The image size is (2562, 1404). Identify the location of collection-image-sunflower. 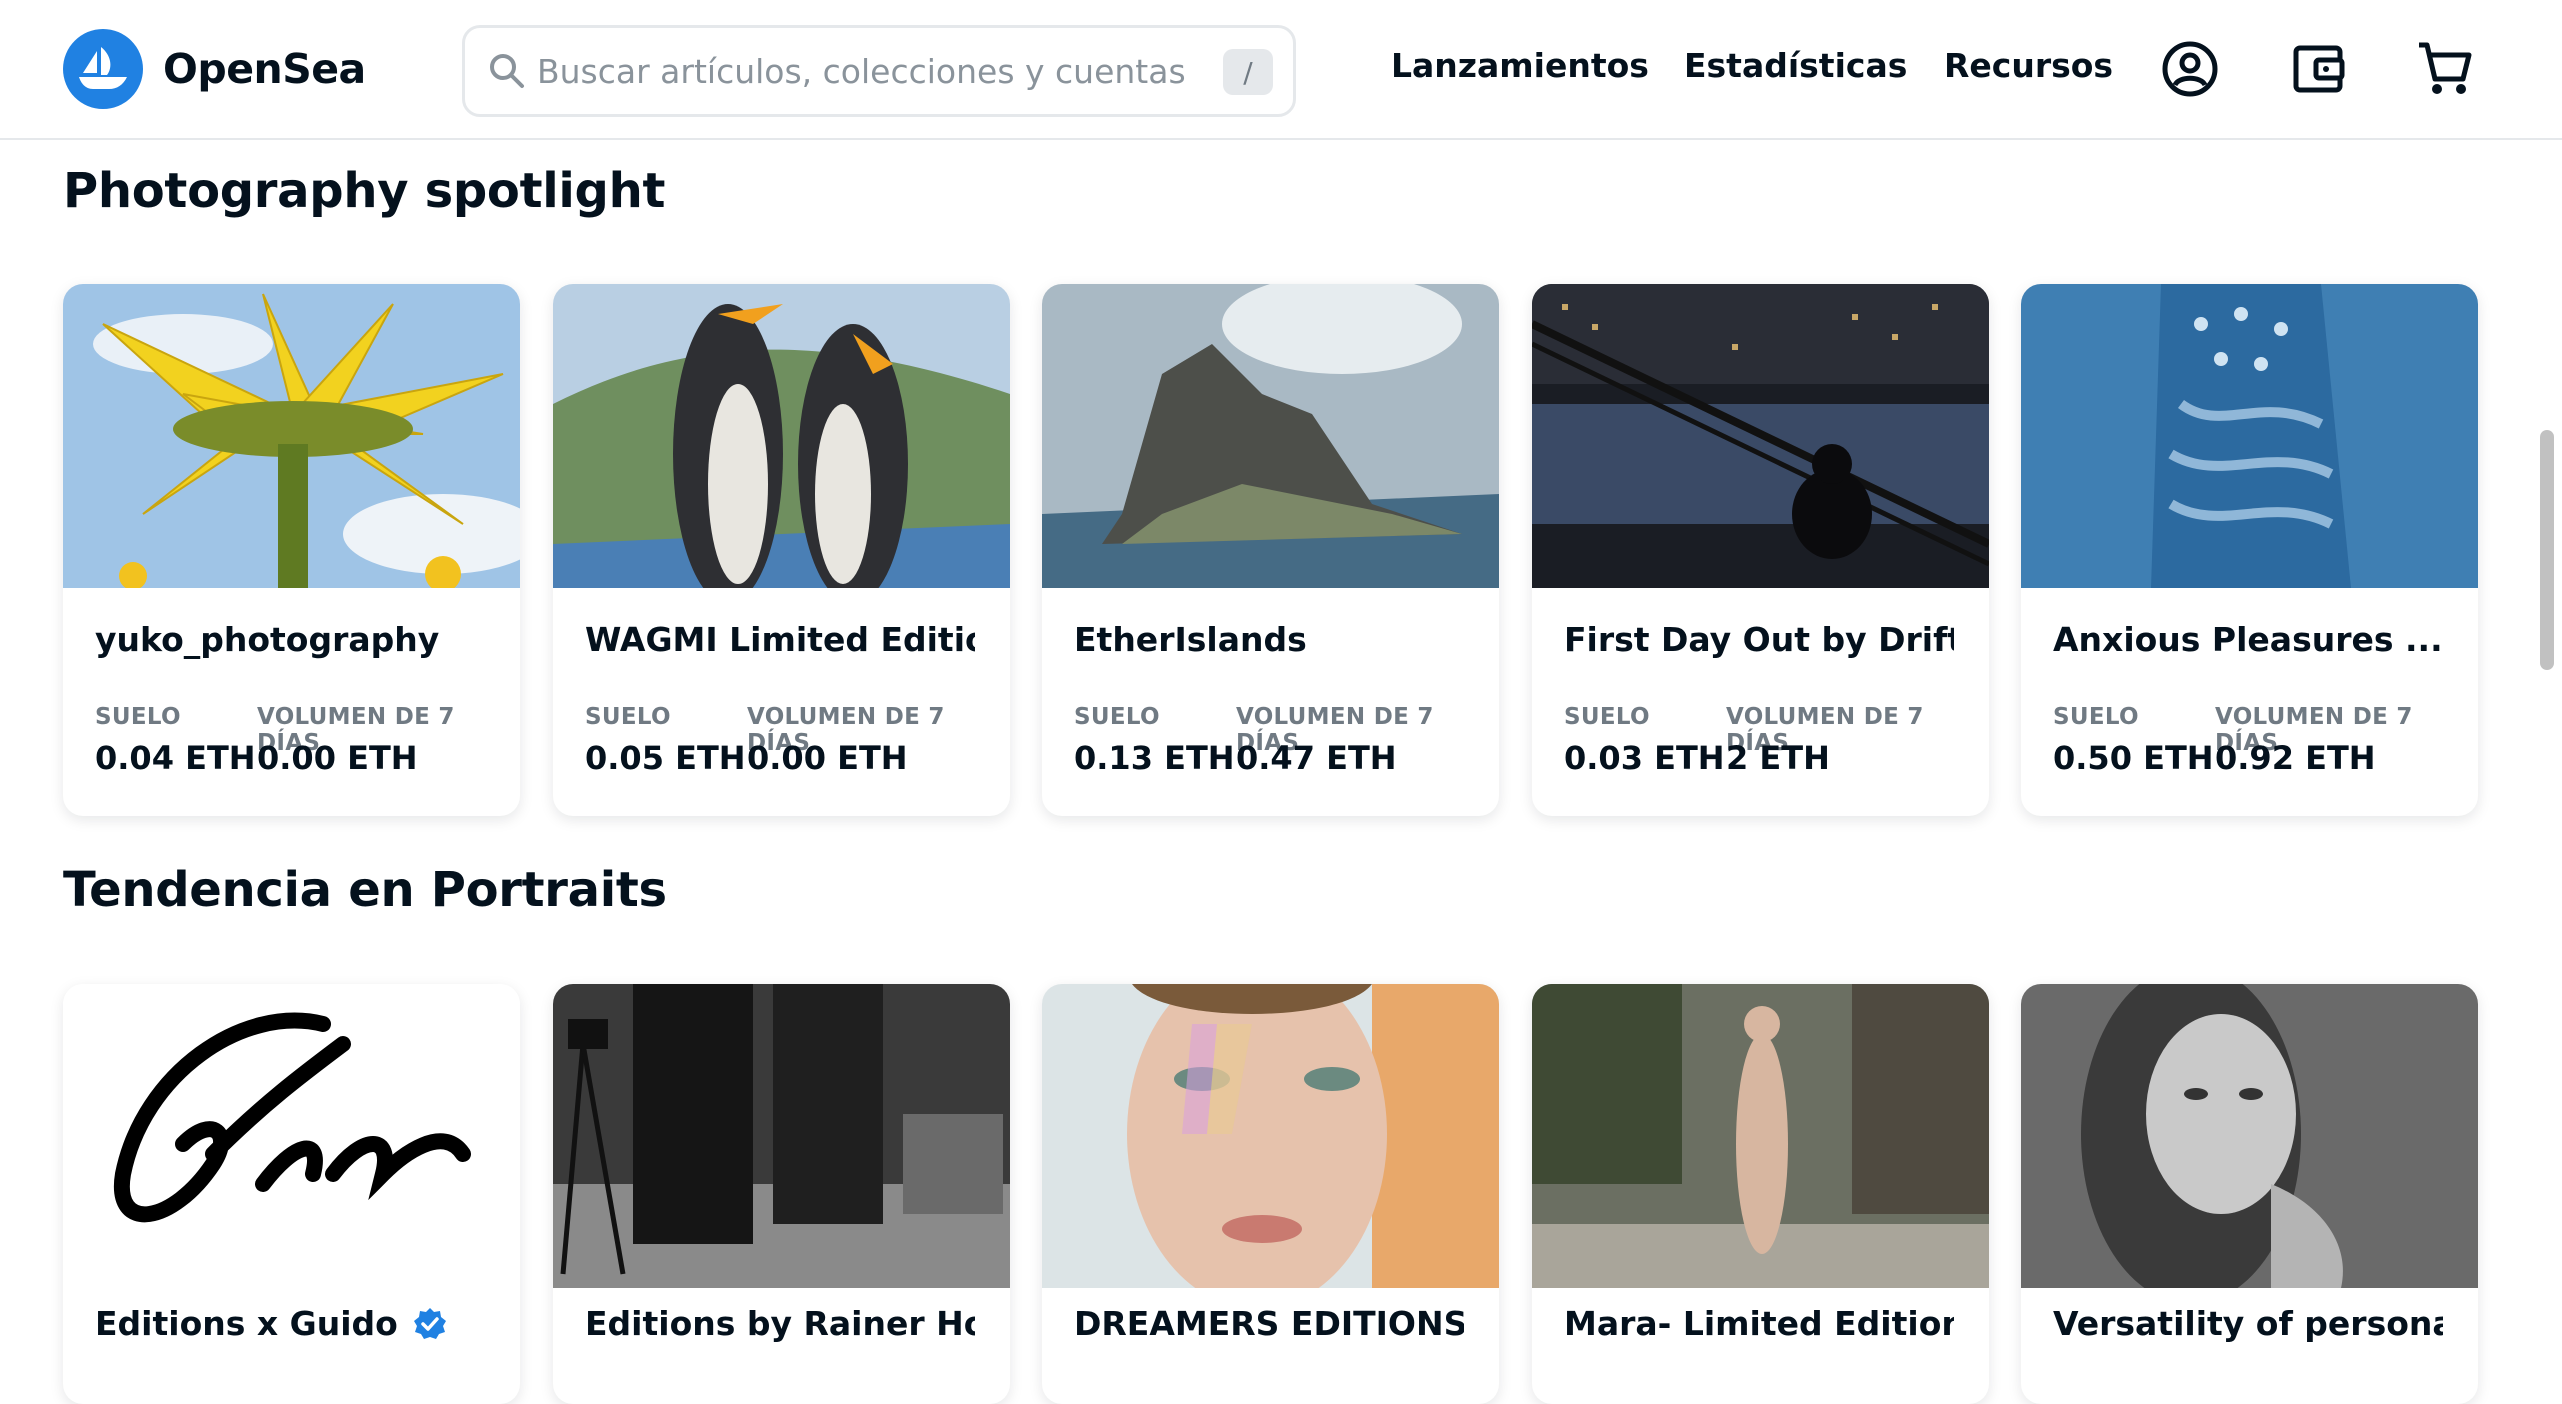
(291, 436).